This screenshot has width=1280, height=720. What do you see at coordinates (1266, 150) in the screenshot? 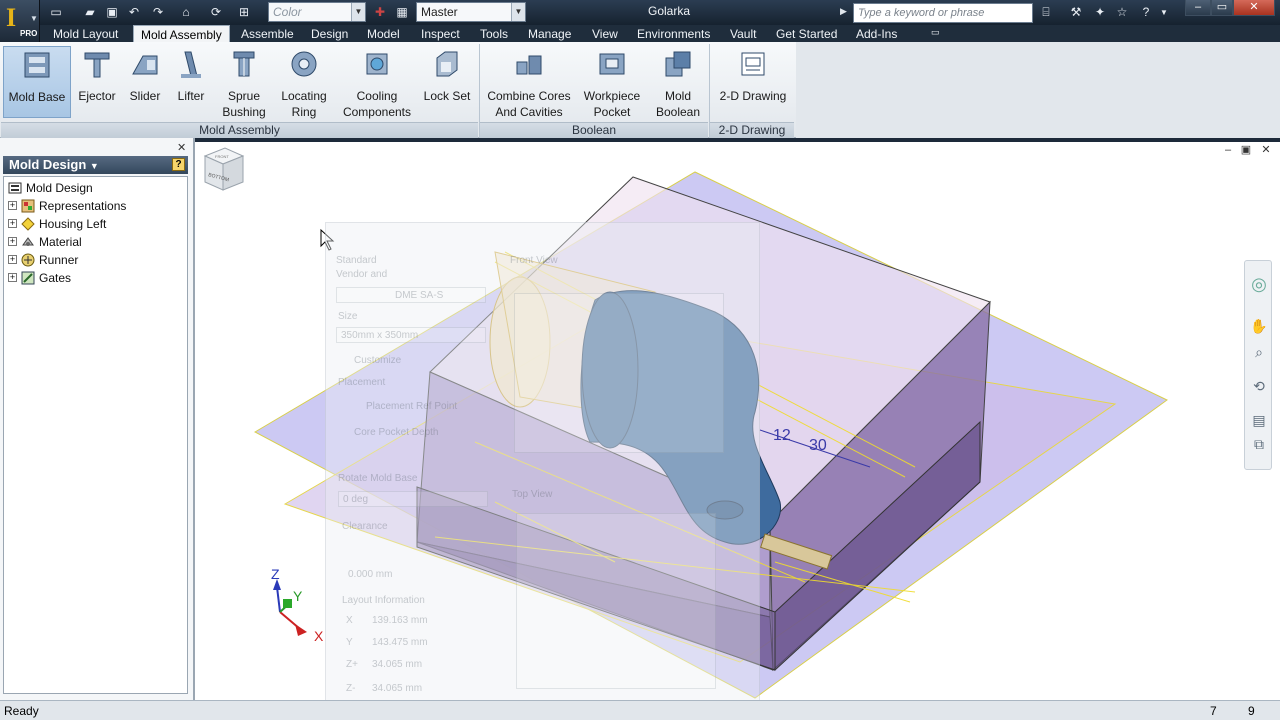
I see `viewport-close-button: ✕` at bounding box center [1266, 150].